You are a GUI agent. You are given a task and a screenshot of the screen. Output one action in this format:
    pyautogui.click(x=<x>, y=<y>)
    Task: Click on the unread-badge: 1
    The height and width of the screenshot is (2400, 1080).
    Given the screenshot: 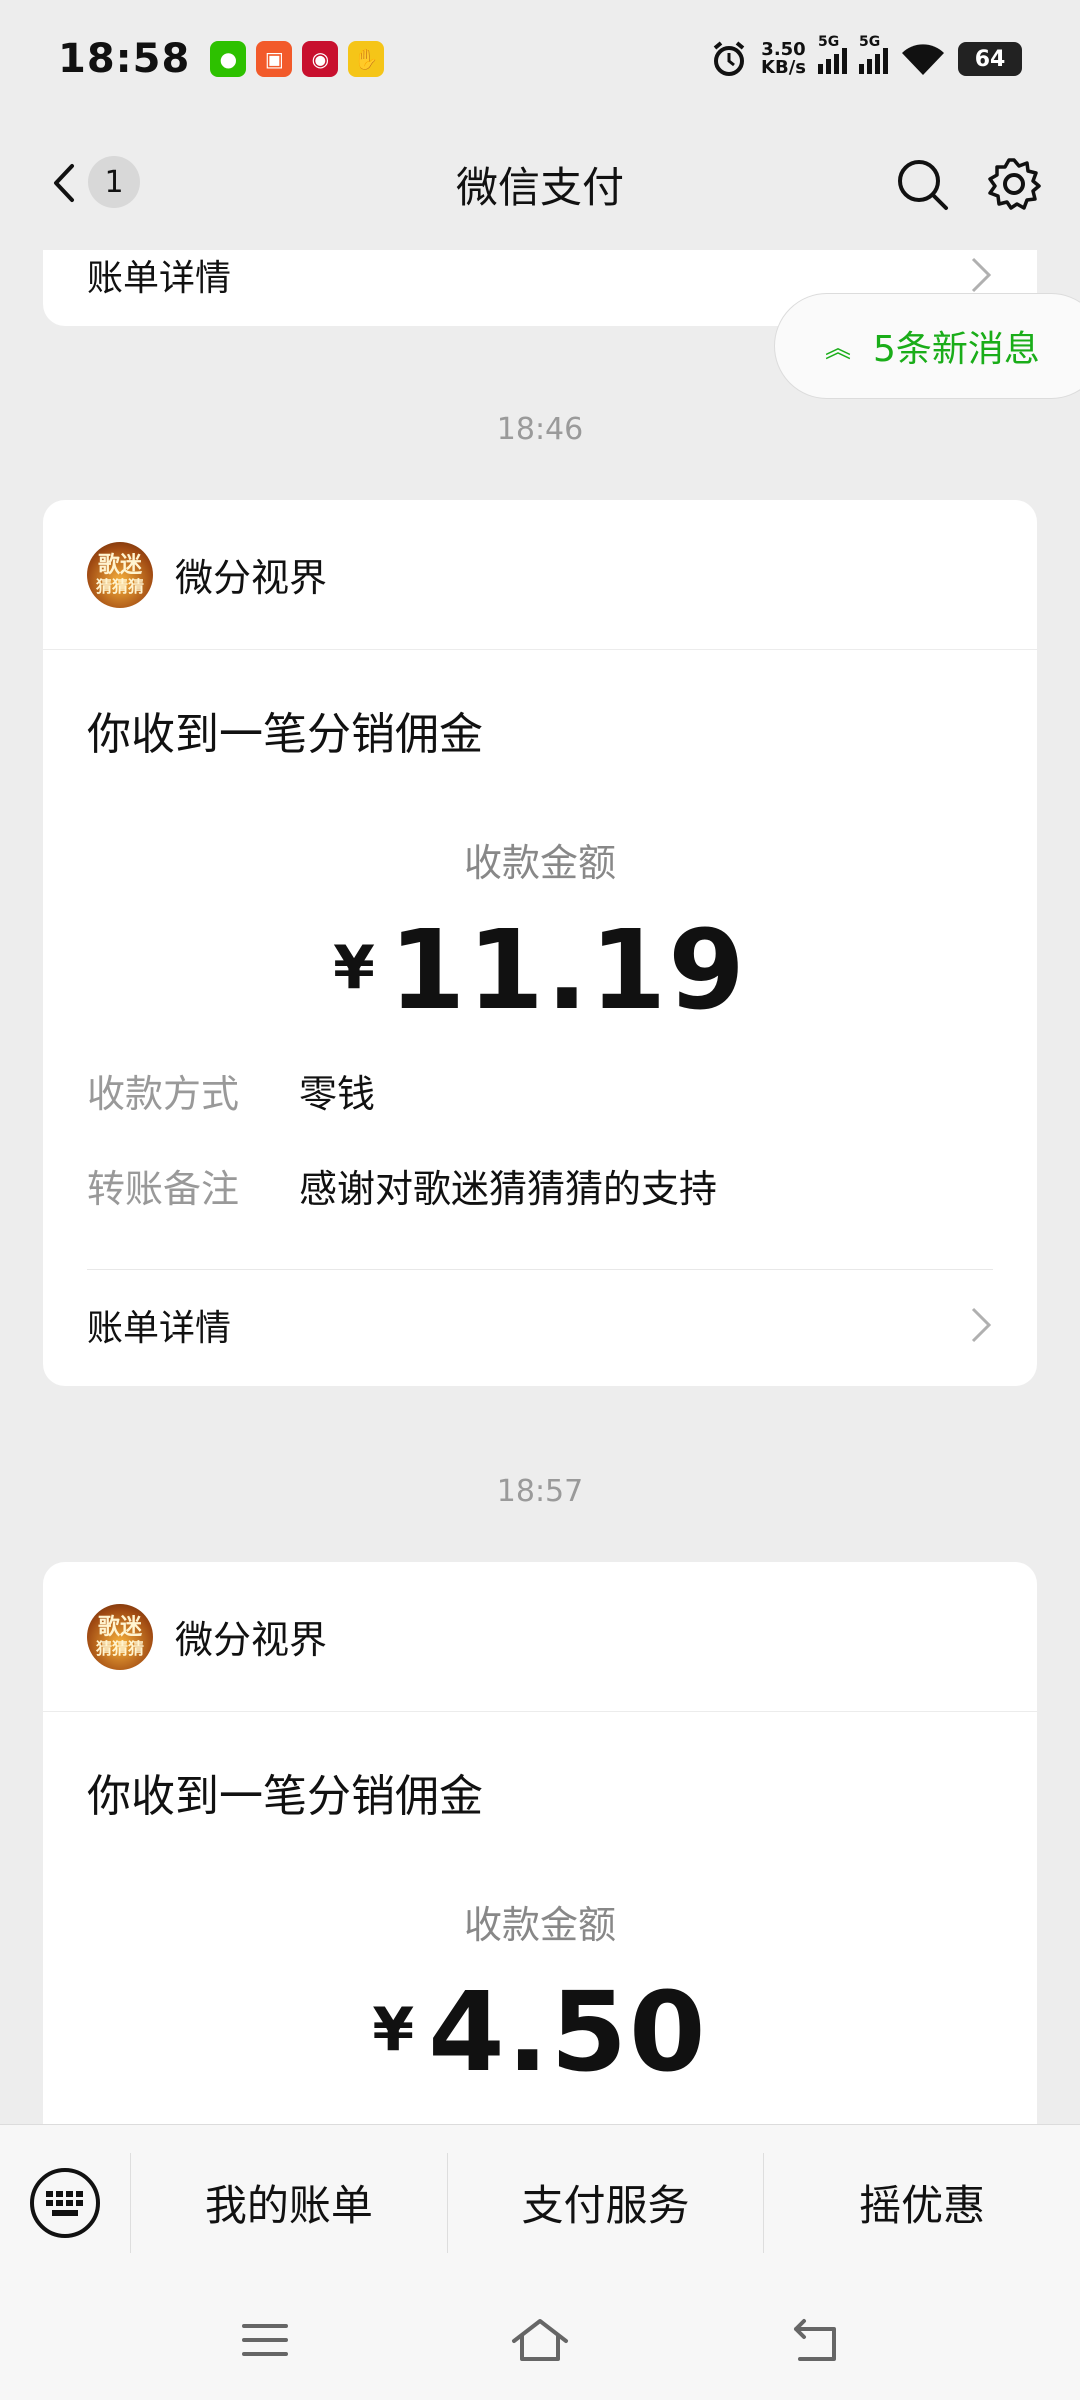 What is the action you would take?
    pyautogui.click(x=114, y=182)
    